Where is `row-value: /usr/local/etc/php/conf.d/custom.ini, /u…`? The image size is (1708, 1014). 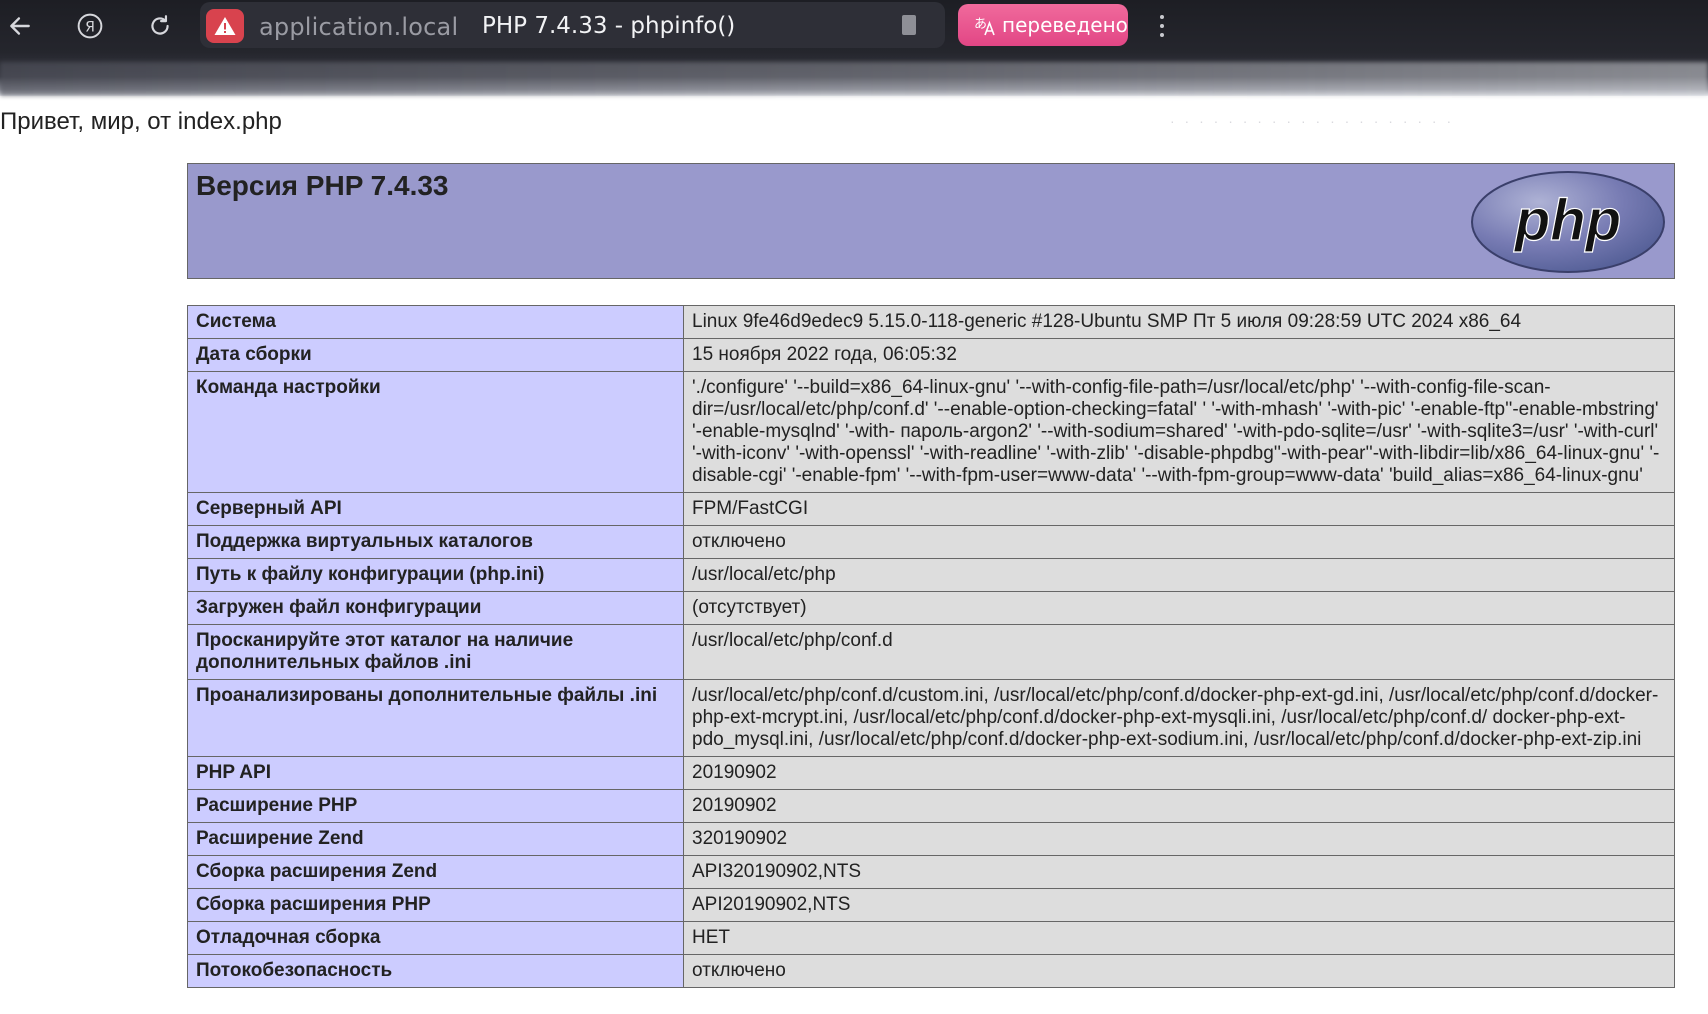 row-value: /usr/local/etc/php/conf.d/custom.ini, /u… is located at coordinates (1179, 718).